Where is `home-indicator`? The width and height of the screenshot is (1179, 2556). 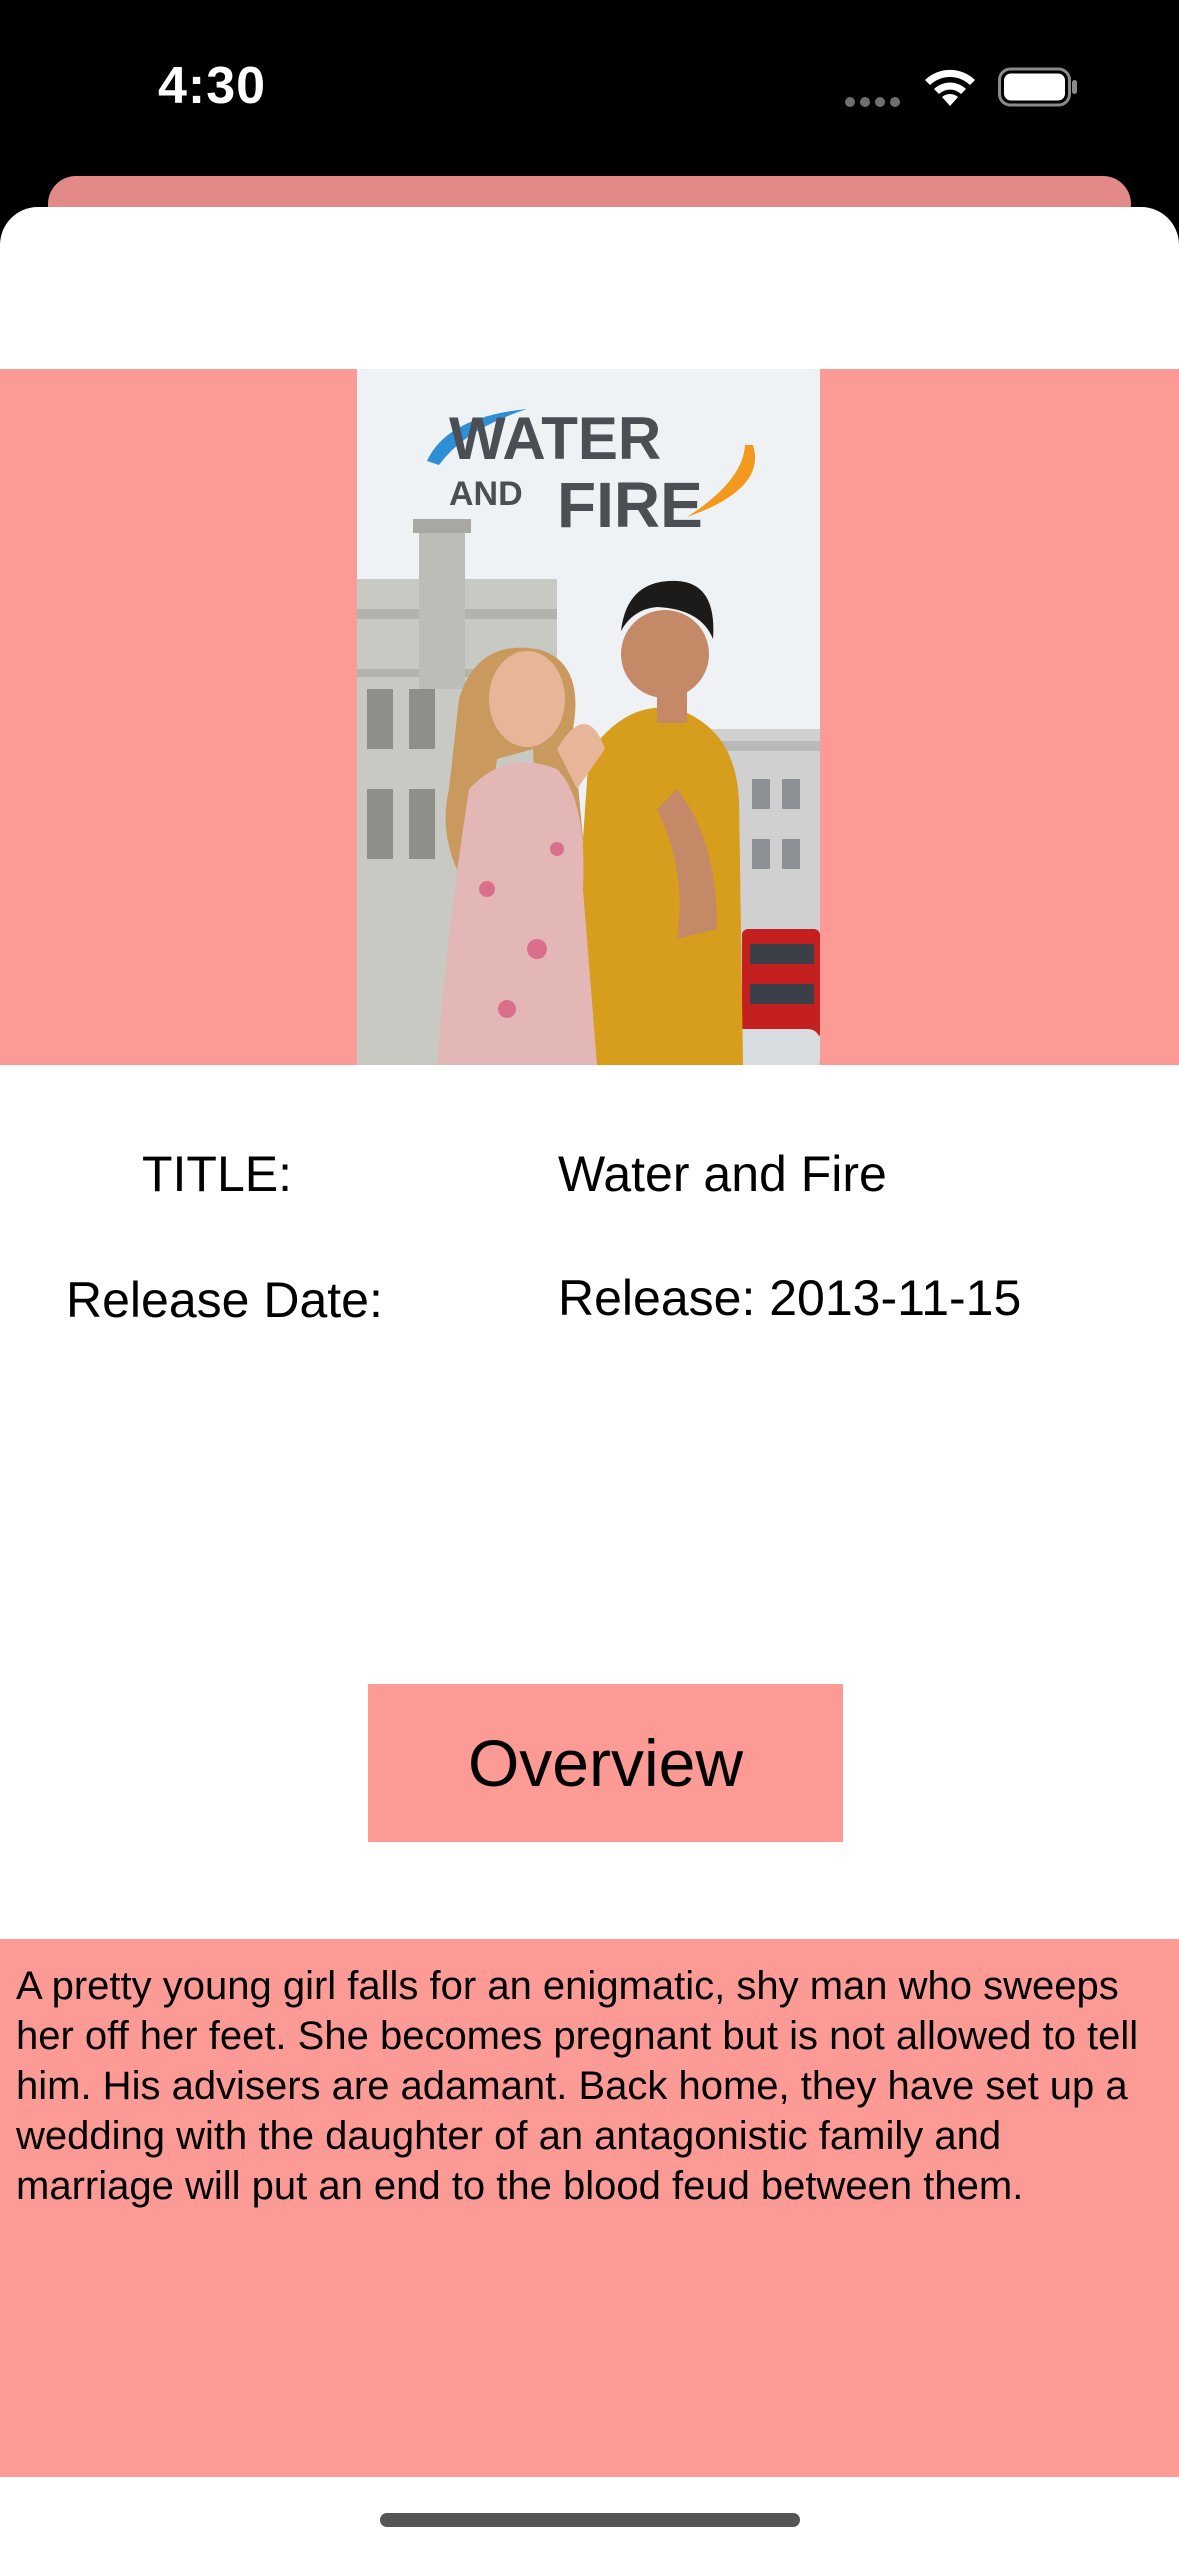 home-indicator is located at coordinates (590, 2520).